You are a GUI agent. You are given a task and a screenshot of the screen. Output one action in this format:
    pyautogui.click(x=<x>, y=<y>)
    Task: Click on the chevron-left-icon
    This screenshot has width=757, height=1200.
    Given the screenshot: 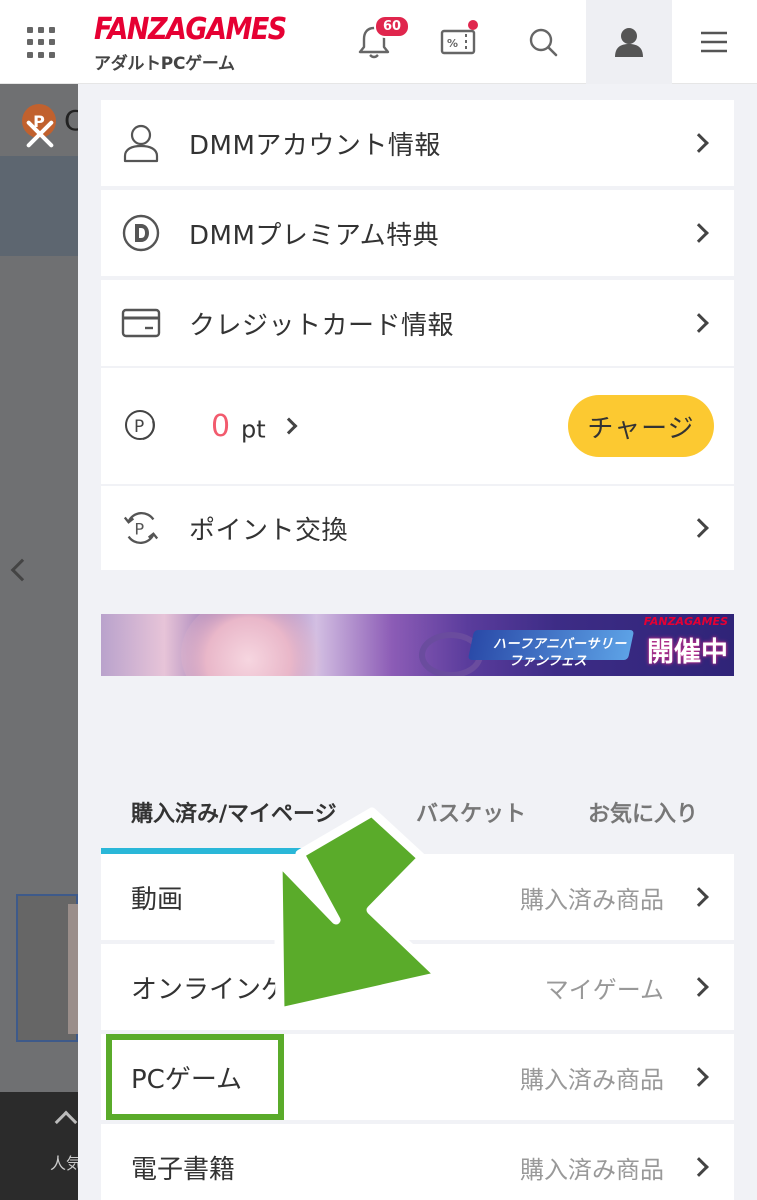 What is the action you would take?
    pyautogui.click(x=22, y=570)
    